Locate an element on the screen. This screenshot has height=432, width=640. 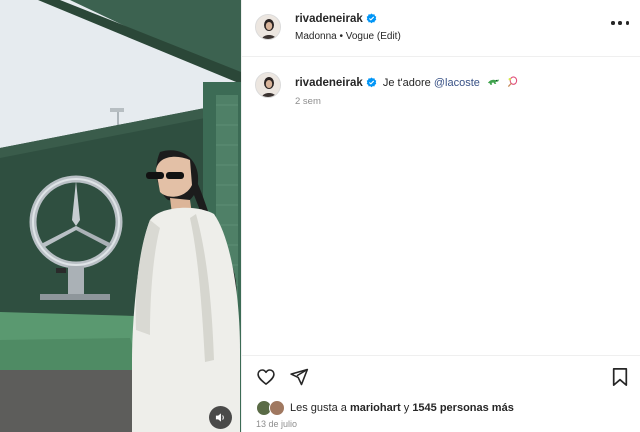
post-header: rivadeneirak Madonna • Vogue (Edit) is located at coordinates (441, 28).